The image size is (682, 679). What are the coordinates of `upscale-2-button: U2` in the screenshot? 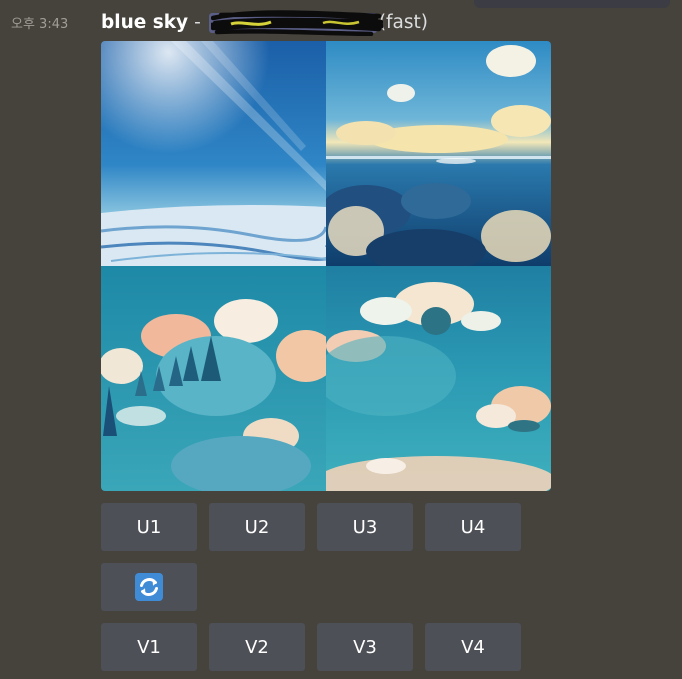 It's located at (257, 527).